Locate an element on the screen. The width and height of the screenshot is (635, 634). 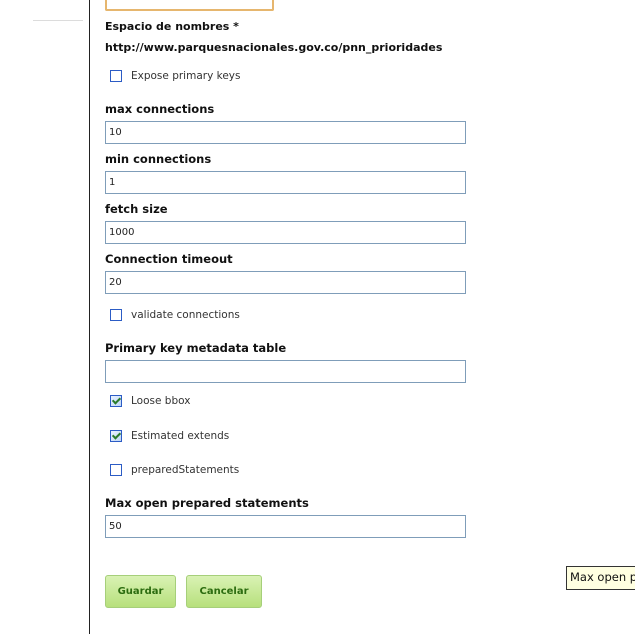
validate-connections-row: validate connections is located at coordinates (175, 315).